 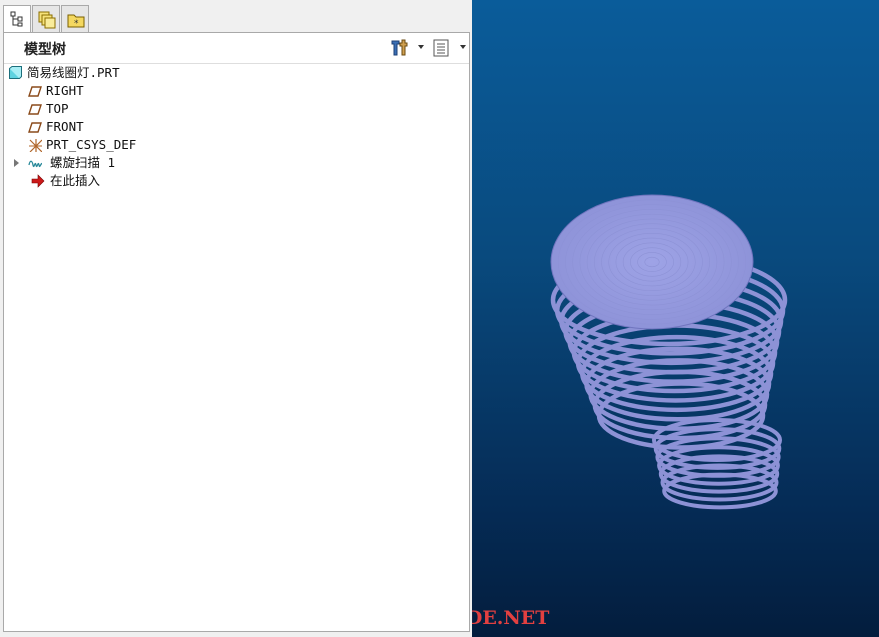 I want to click on tab-model-tree, so click(x=17, y=19).